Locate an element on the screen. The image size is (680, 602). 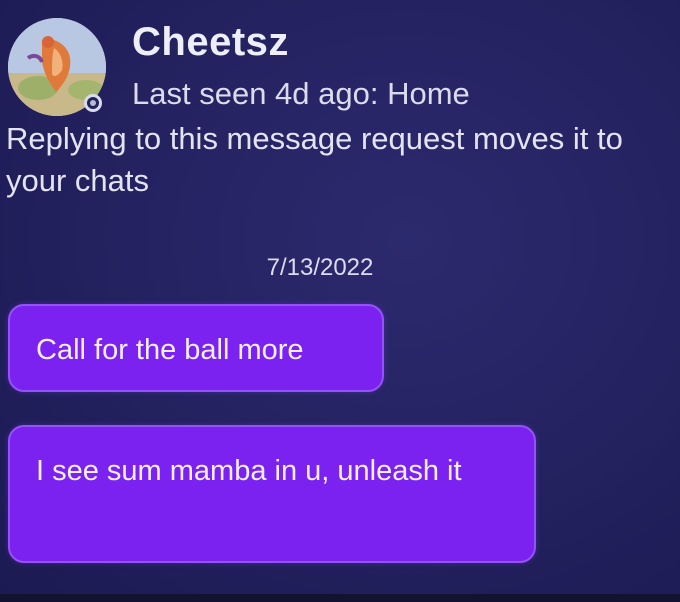
message-text: I see sum mamba in u, unleash it is located at coordinates (249, 471).